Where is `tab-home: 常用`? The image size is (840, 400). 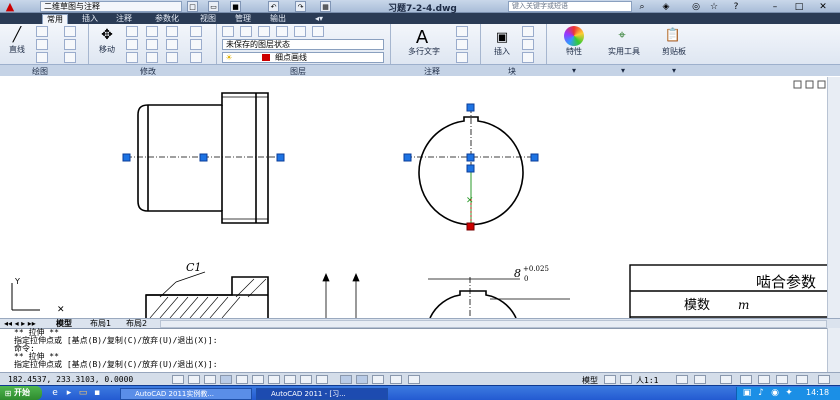 tab-home: 常用 is located at coordinates (55, 19).